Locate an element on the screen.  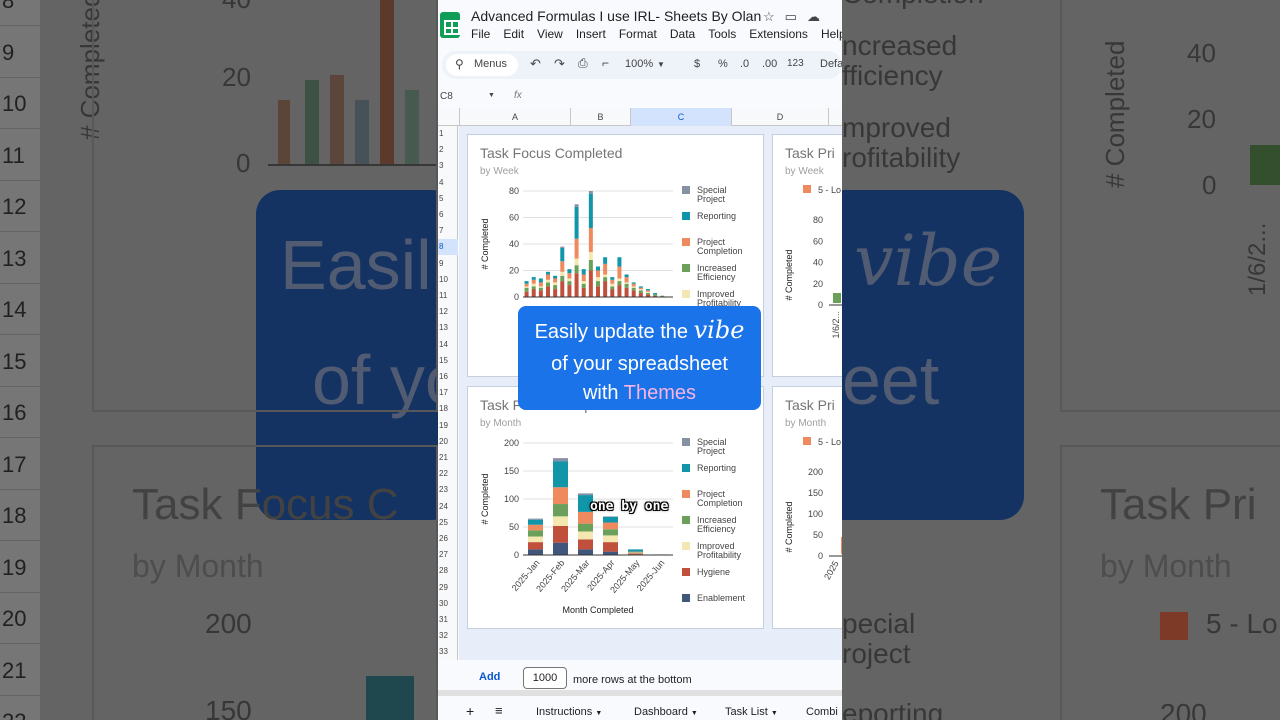
increase-decimal-button: .00 is located at coordinates (769, 64).